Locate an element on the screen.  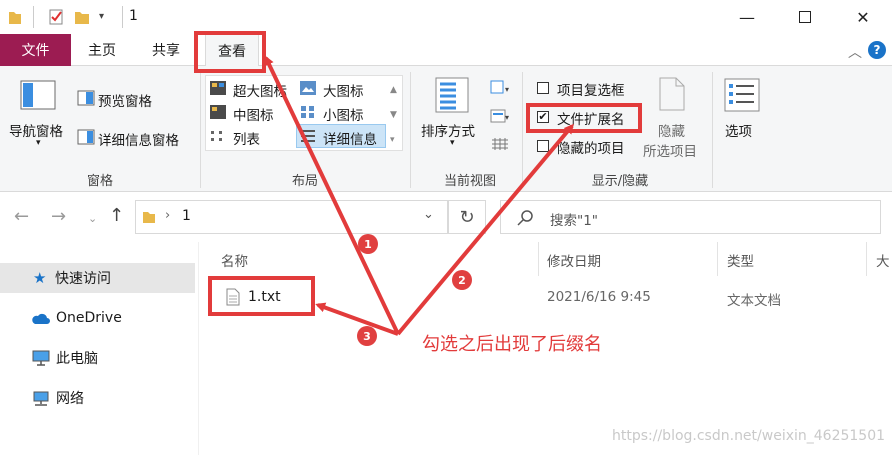
step-badge-3: 3 is located at coordinates (367, 336).